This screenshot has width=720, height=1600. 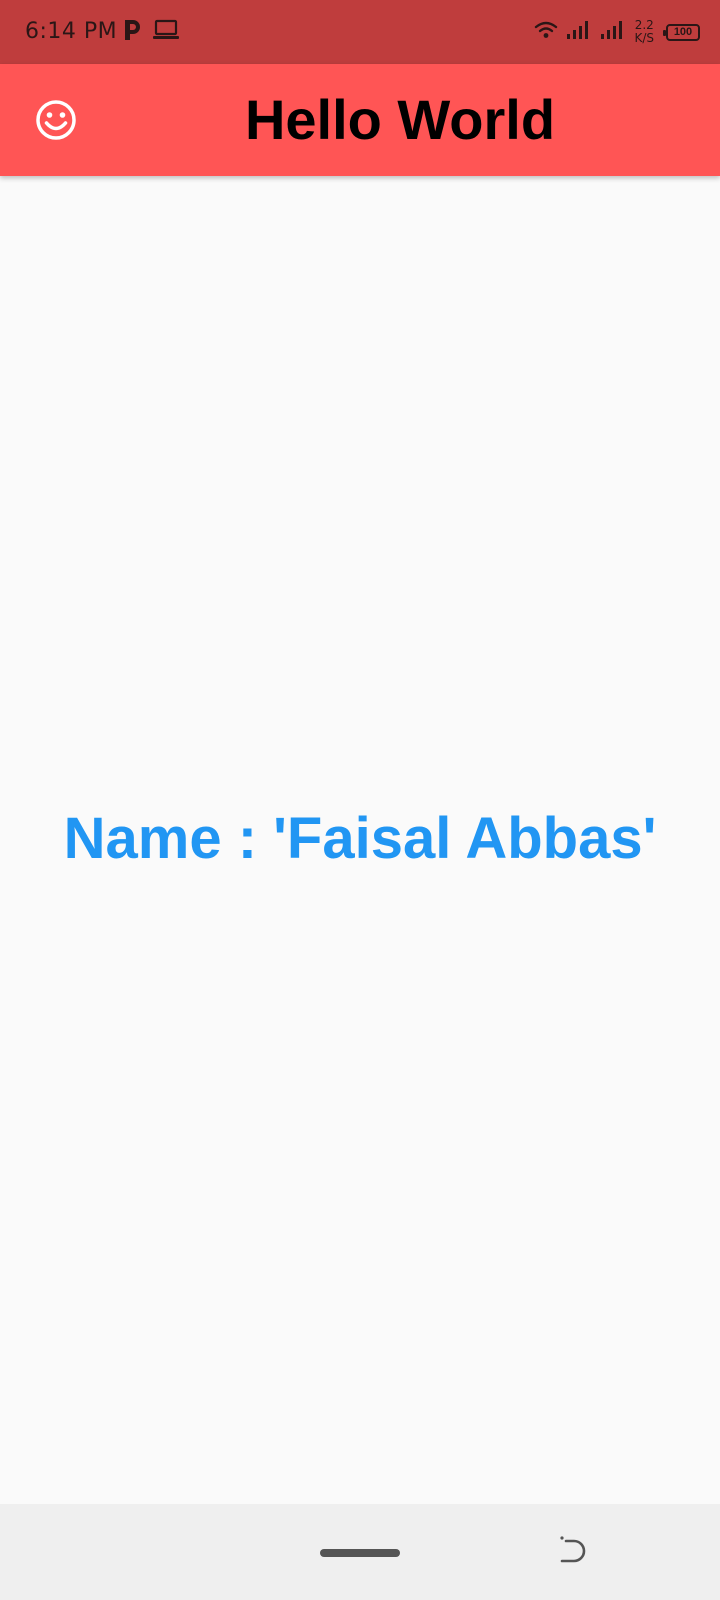 I want to click on smiley-face-icon, so click(x=56, y=120).